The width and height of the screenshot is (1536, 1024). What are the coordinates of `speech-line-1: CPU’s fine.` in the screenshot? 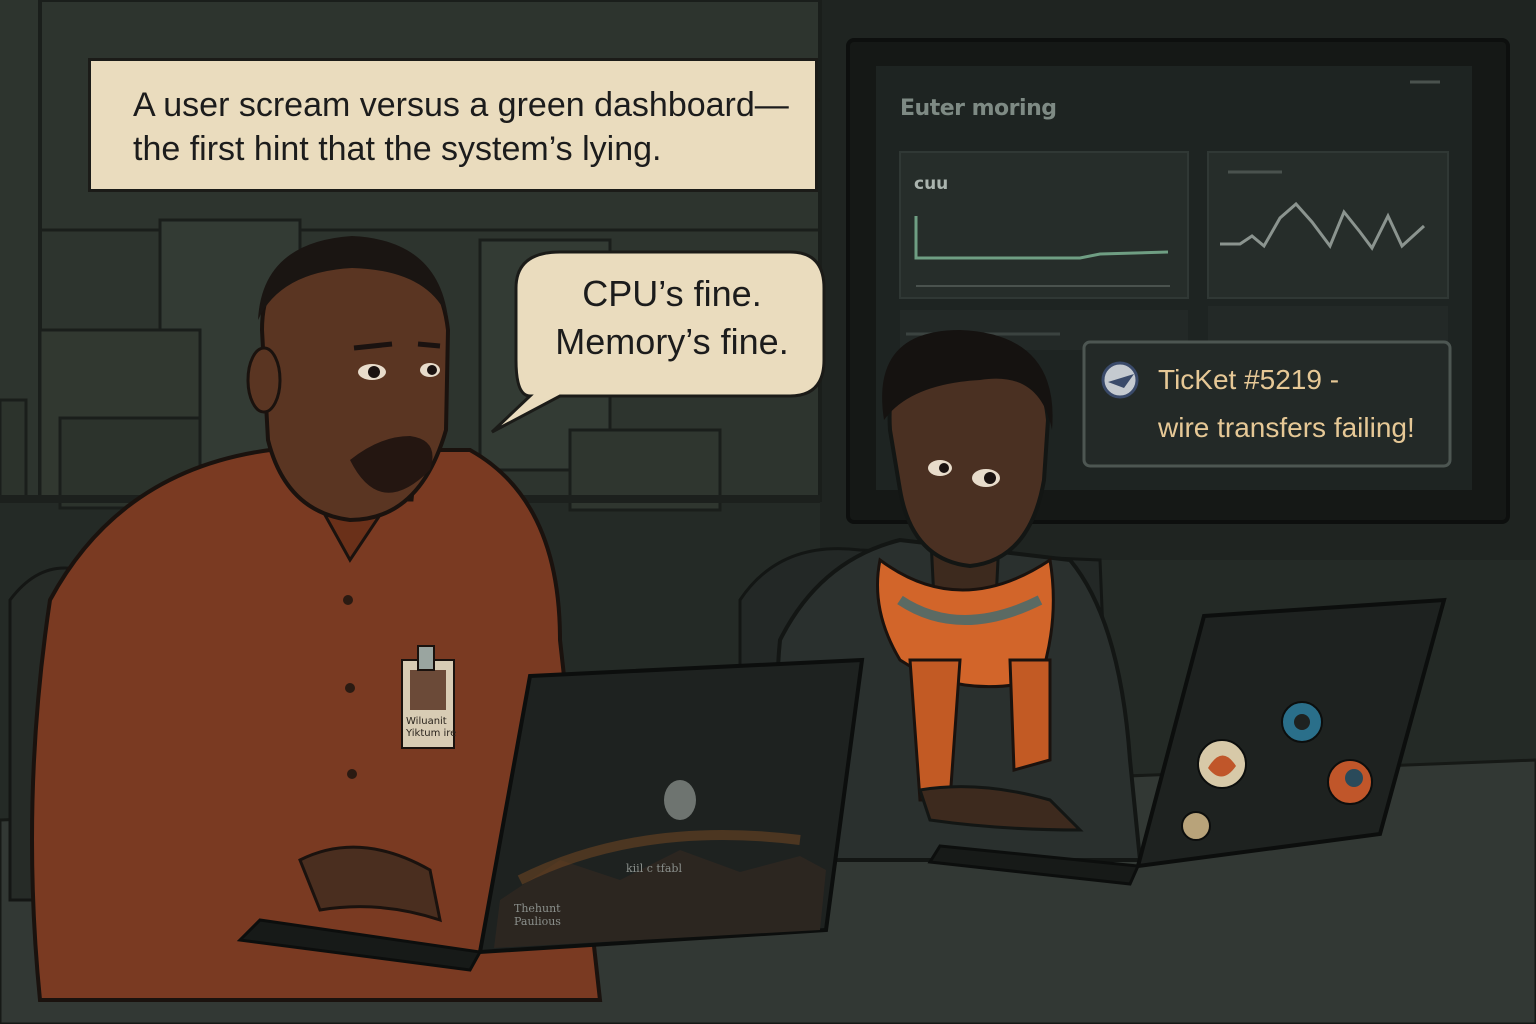 It's located at (672, 293).